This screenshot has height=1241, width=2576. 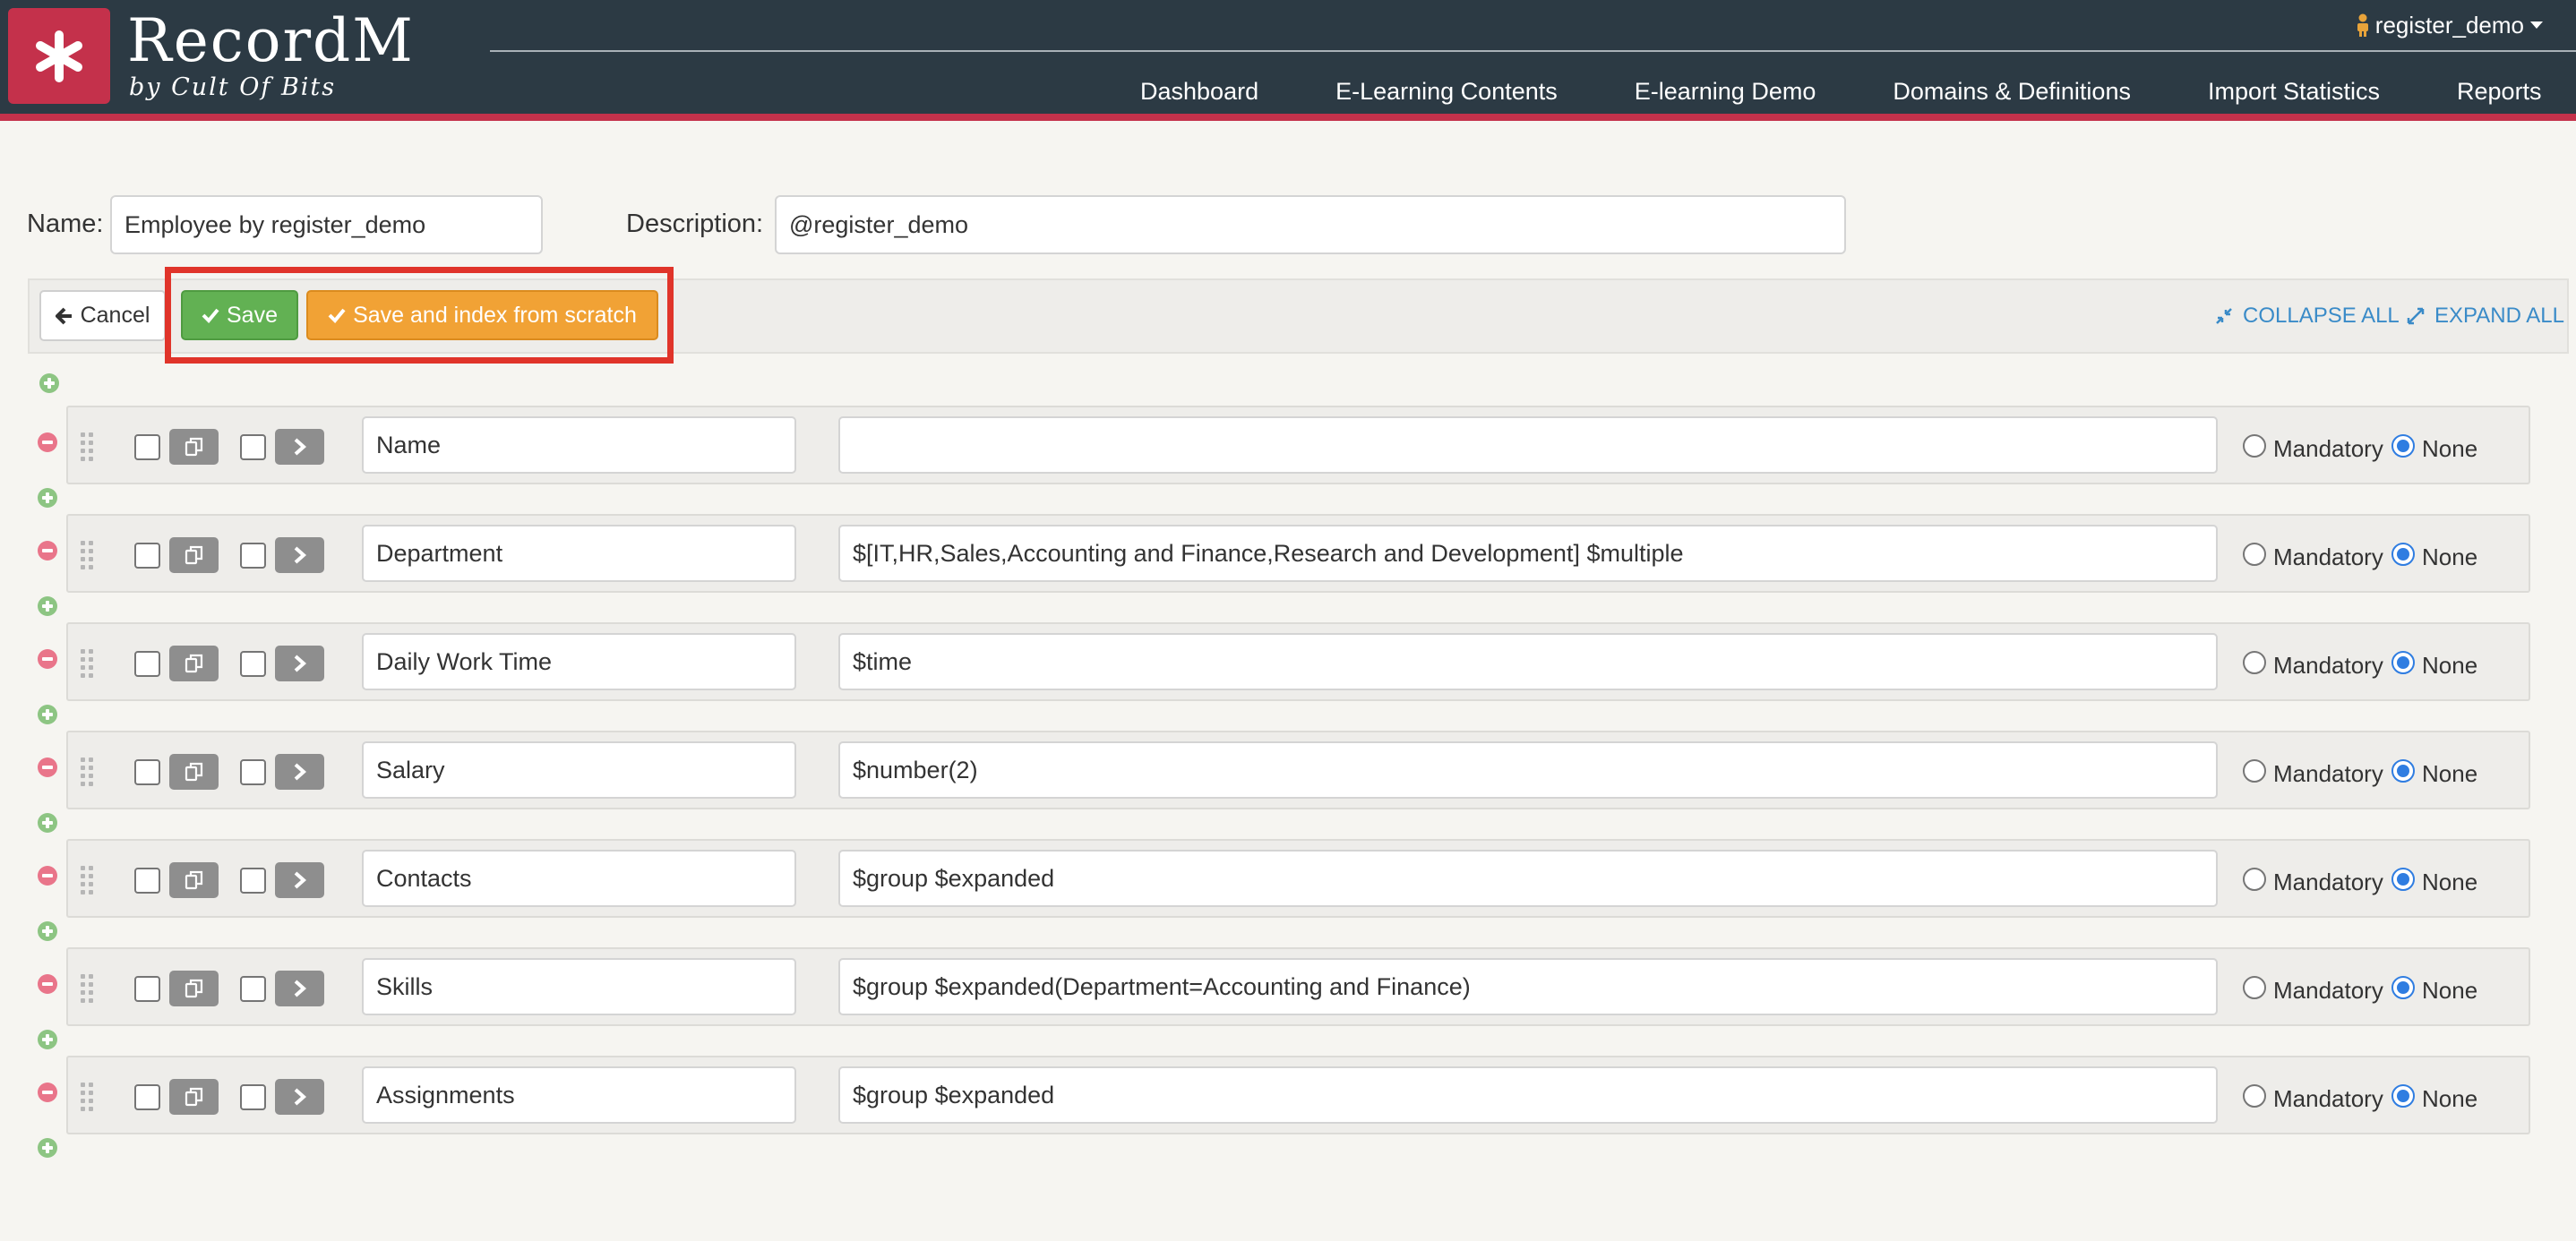 What do you see at coordinates (2485, 316) in the screenshot?
I see `expand-all-link: EXPAND ALL` at bounding box center [2485, 316].